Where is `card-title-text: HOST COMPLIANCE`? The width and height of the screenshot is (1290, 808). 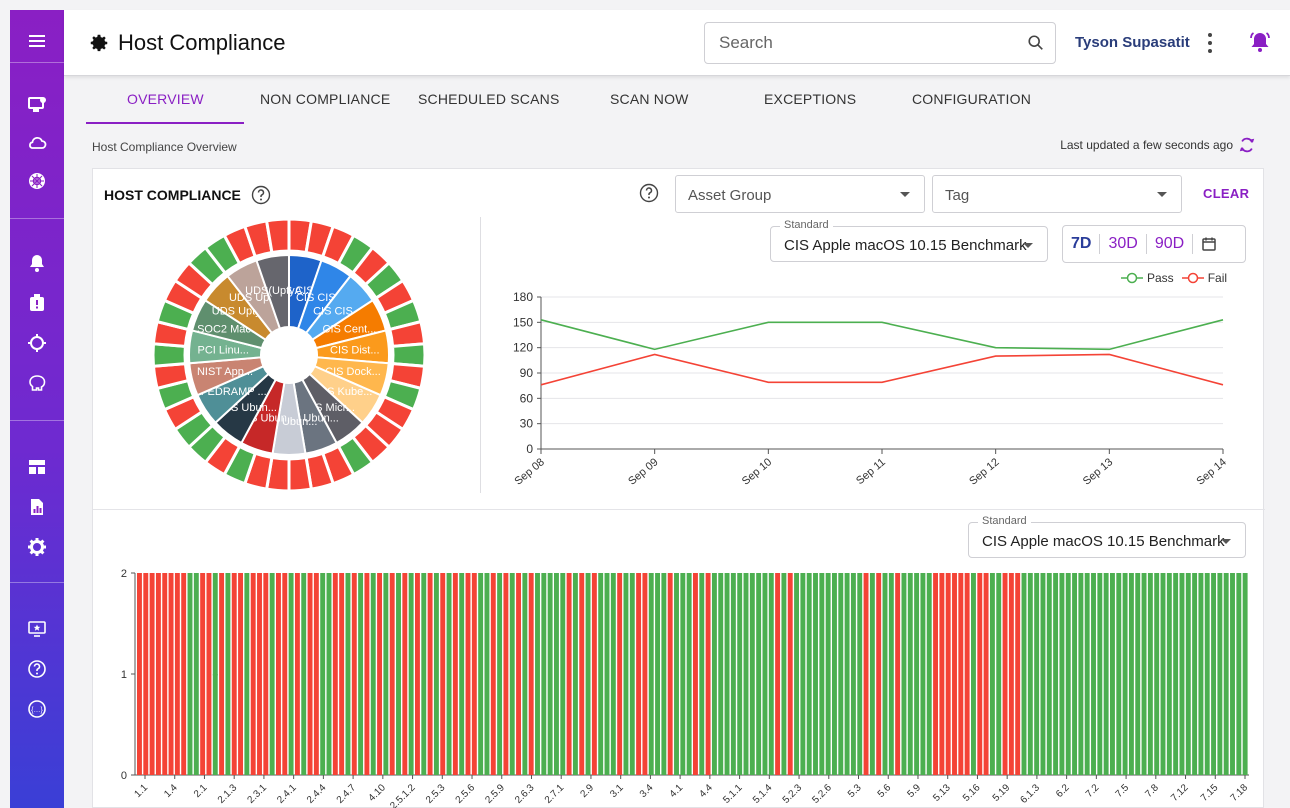
card-title-text: HOST COMPLIANCE is located at coordinates (172, 195).